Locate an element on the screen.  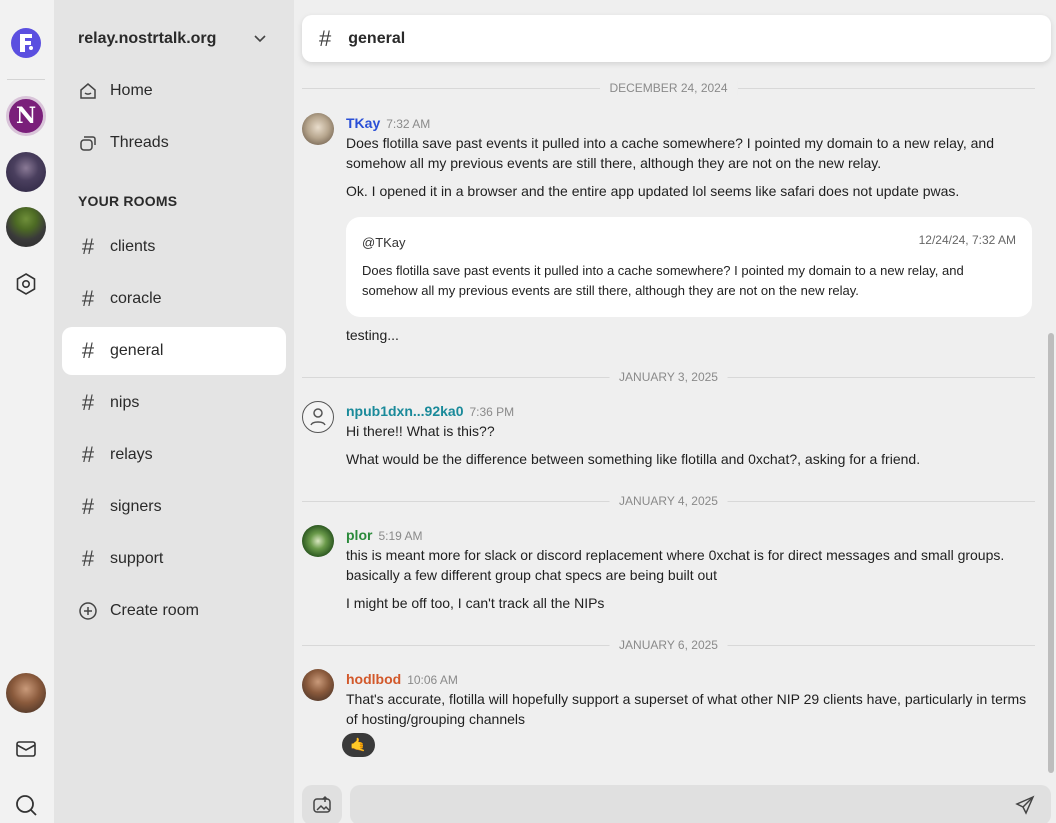
date-divider: JANUARY 6, 2025 is located at coordinates (668, 645).